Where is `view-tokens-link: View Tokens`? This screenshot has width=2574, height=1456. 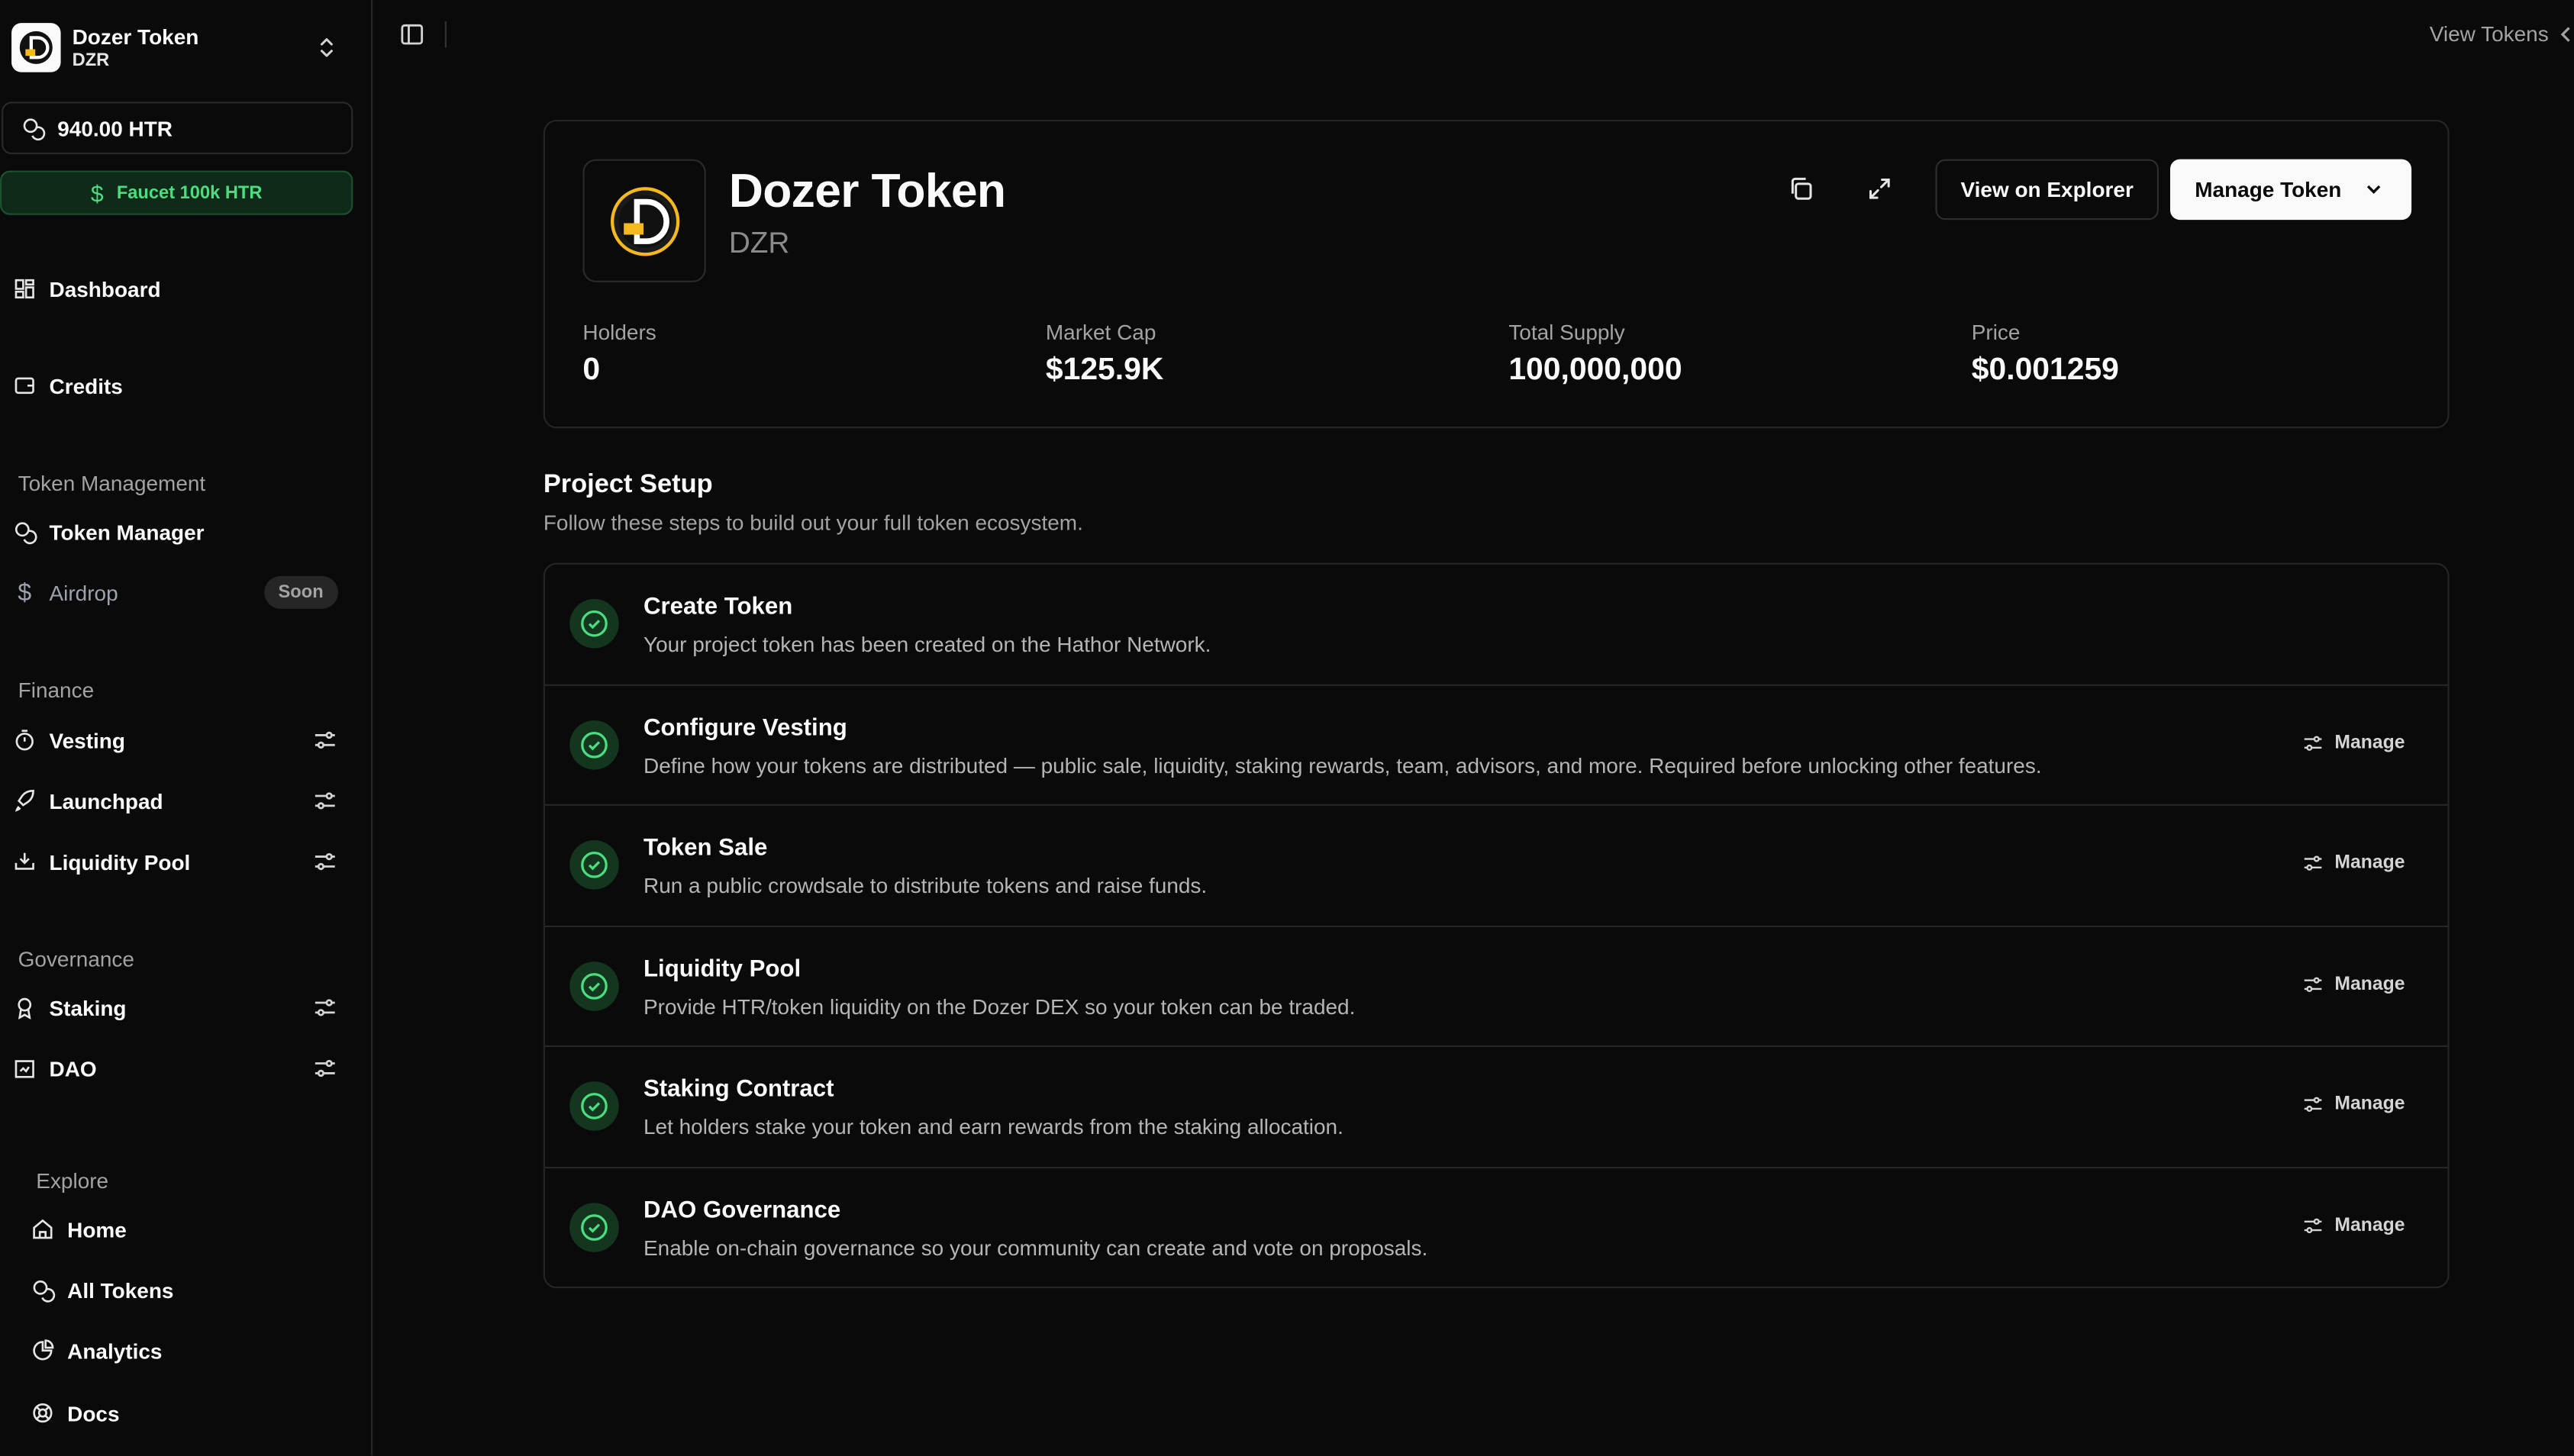 view-tokens-link: View Tokens is located at coordinates (2502, 33).